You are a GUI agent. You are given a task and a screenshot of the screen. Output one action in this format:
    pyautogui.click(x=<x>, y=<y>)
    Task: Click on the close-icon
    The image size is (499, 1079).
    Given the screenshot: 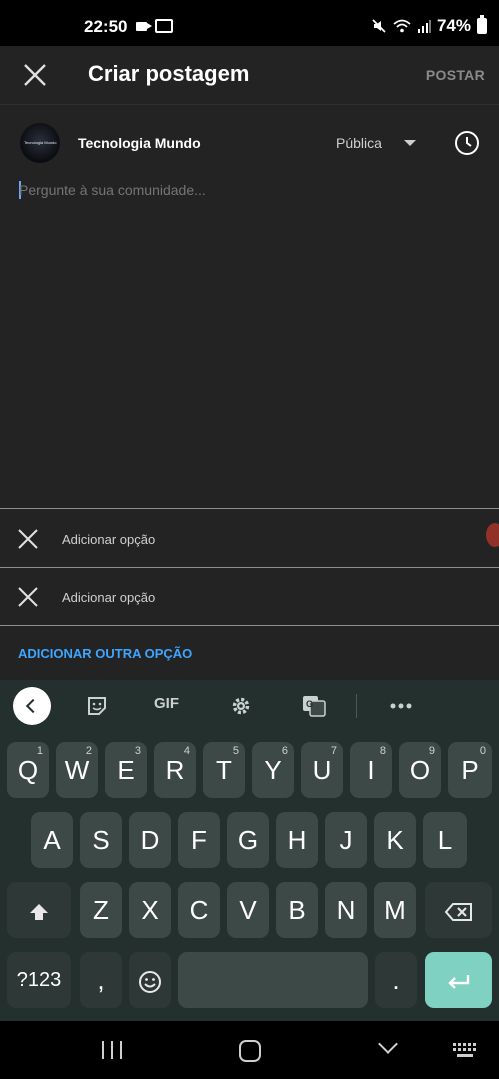 What is the action you would take?
    pyautogui.click(x=35, y=75)
    